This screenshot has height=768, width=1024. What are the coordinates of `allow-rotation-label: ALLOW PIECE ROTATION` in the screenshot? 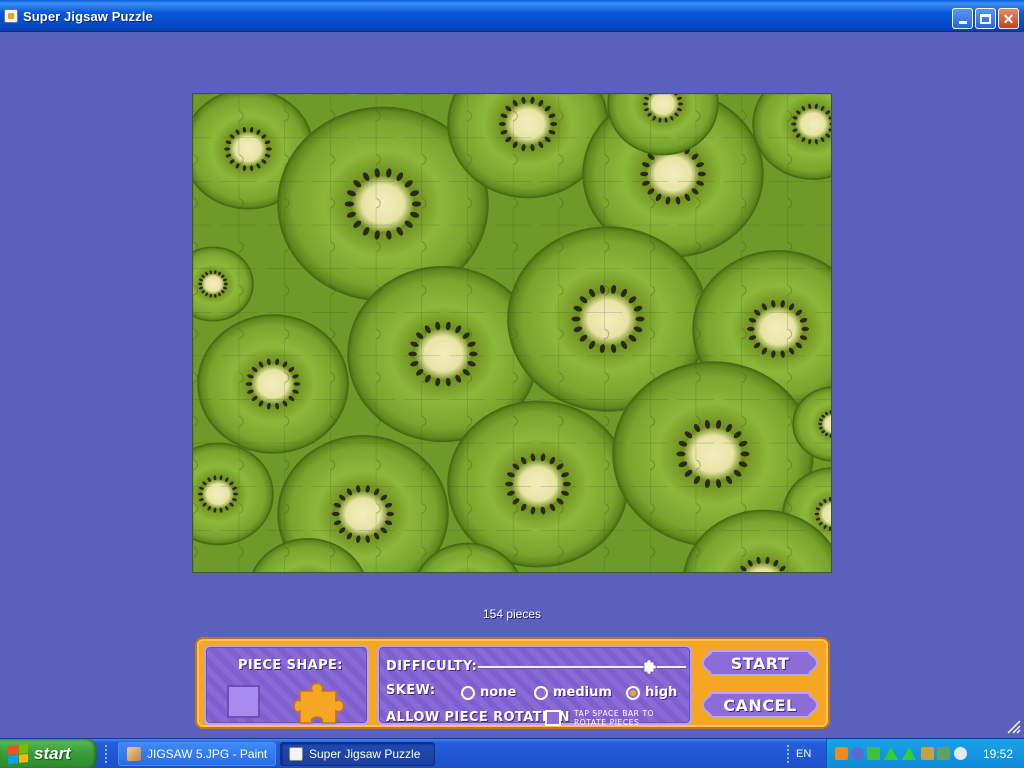 It's located at (478, 717).